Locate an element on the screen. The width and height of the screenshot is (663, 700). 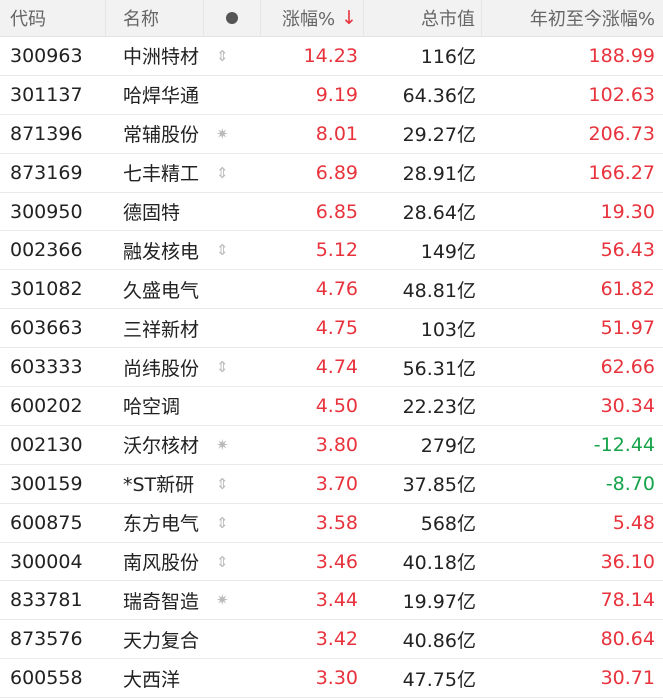
change-pct: 4.75 is located at coordinates (336, 328).